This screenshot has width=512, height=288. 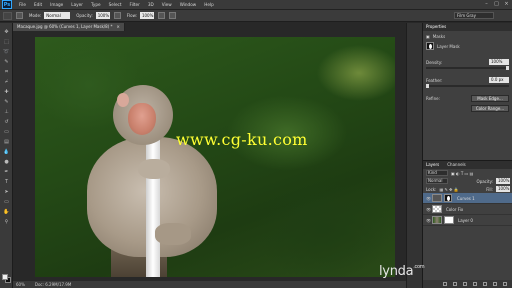 What do you see at coordinates (436, 27) in the screenshot?
I see `tab-properties: Properties` at bounding box center [436, 27].